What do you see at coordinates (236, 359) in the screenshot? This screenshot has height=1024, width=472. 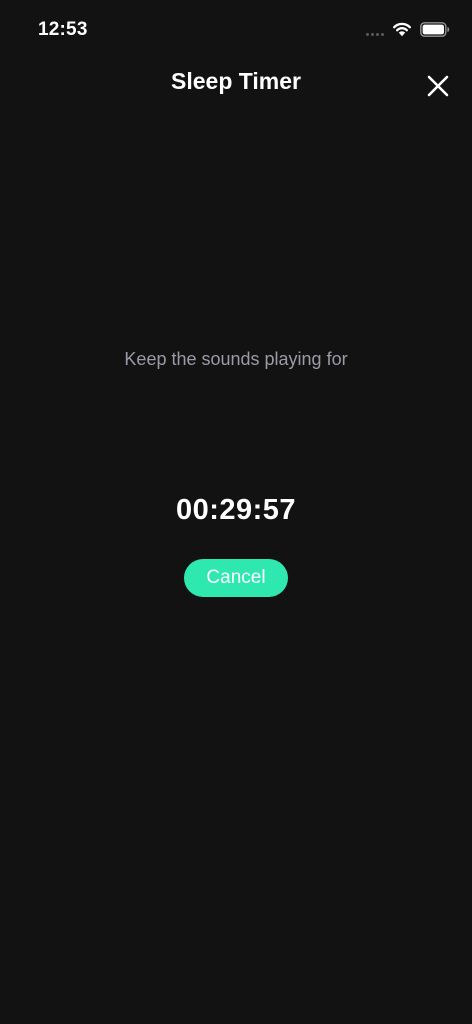 I see `timer-subtitle: Keep the sounds playing for` at bounding box center [236, 359].